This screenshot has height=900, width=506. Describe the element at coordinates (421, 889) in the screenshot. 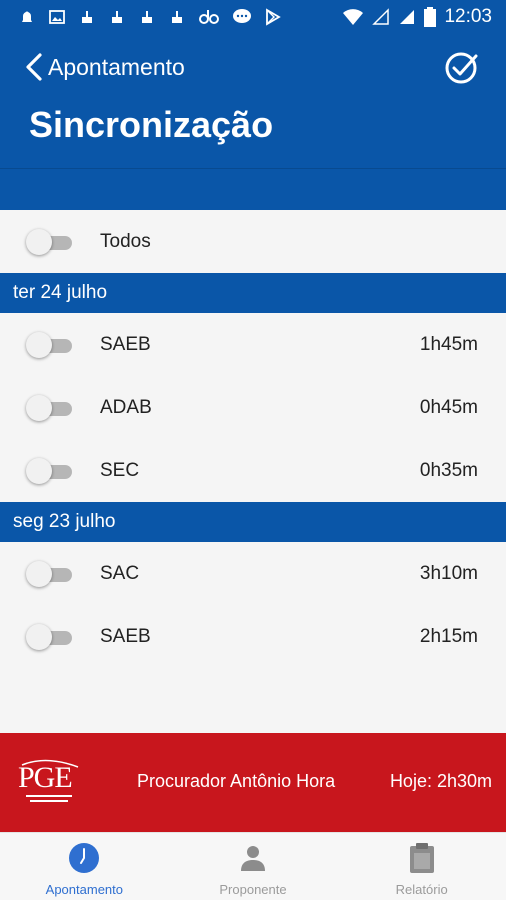

I see `nav-label: Relatório` at that location.